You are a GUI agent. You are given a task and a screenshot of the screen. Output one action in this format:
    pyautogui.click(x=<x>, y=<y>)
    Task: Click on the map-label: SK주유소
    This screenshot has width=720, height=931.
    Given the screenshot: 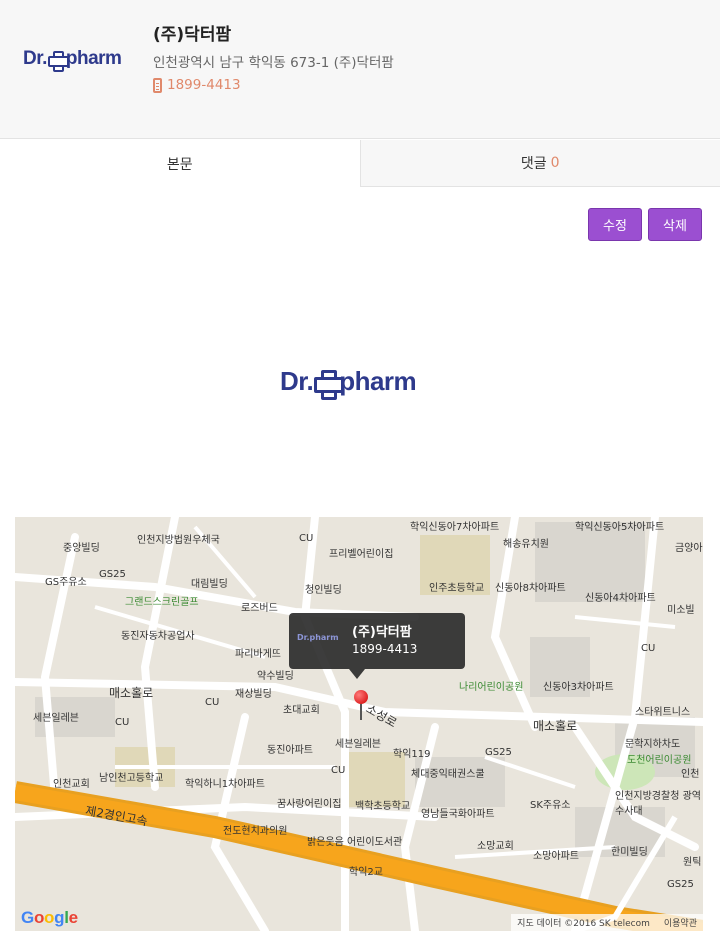 What is the action you would take?
    pyautogui.click(x=550, y=805)
    